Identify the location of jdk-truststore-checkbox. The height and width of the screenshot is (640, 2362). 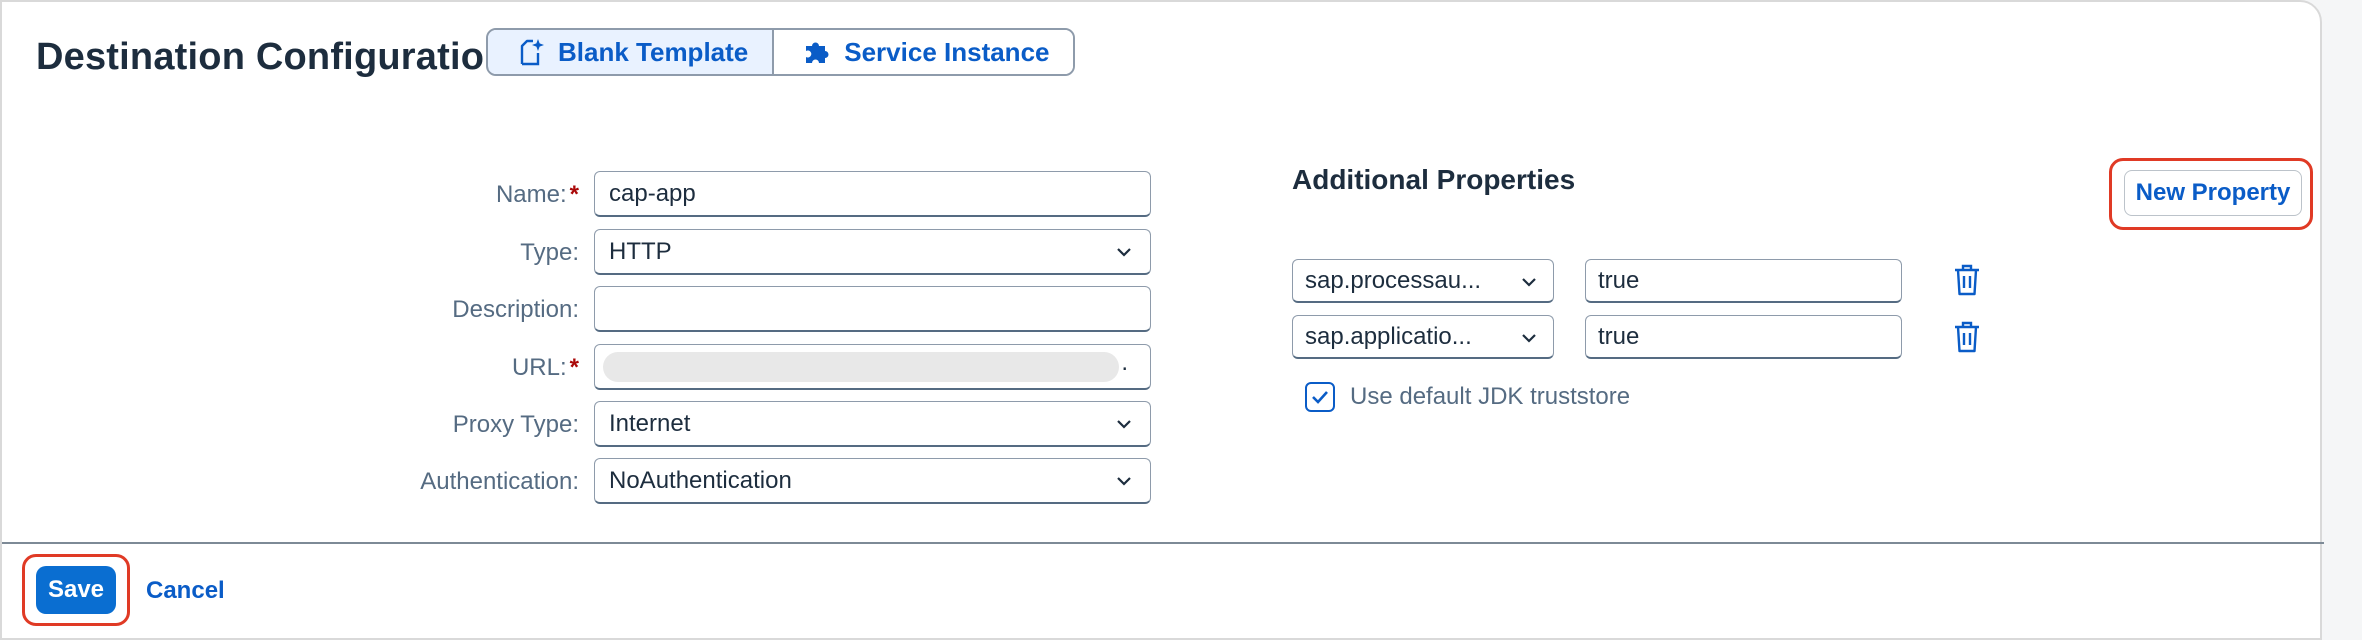
(1320, 397).